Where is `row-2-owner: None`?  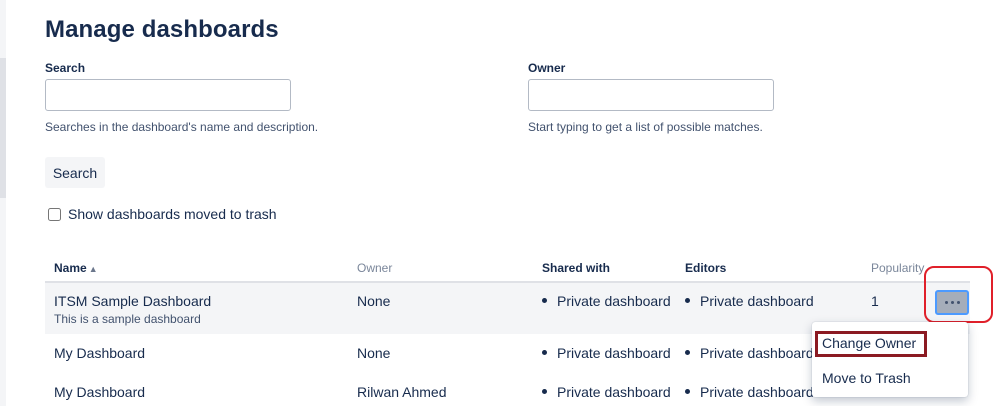 row-2-owner: None is located at coordinates (374, 353).